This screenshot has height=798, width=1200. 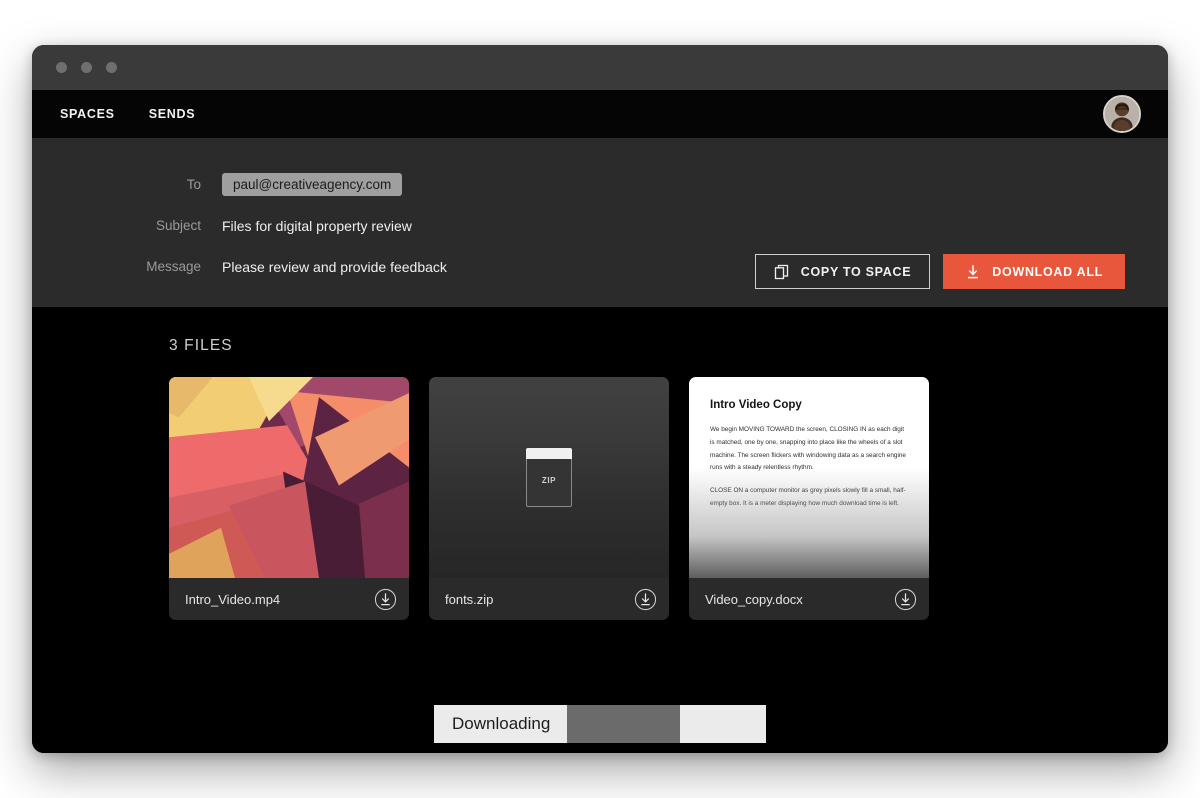 I want to click on download-status-label: Downloading, so click(x=501, y=723).